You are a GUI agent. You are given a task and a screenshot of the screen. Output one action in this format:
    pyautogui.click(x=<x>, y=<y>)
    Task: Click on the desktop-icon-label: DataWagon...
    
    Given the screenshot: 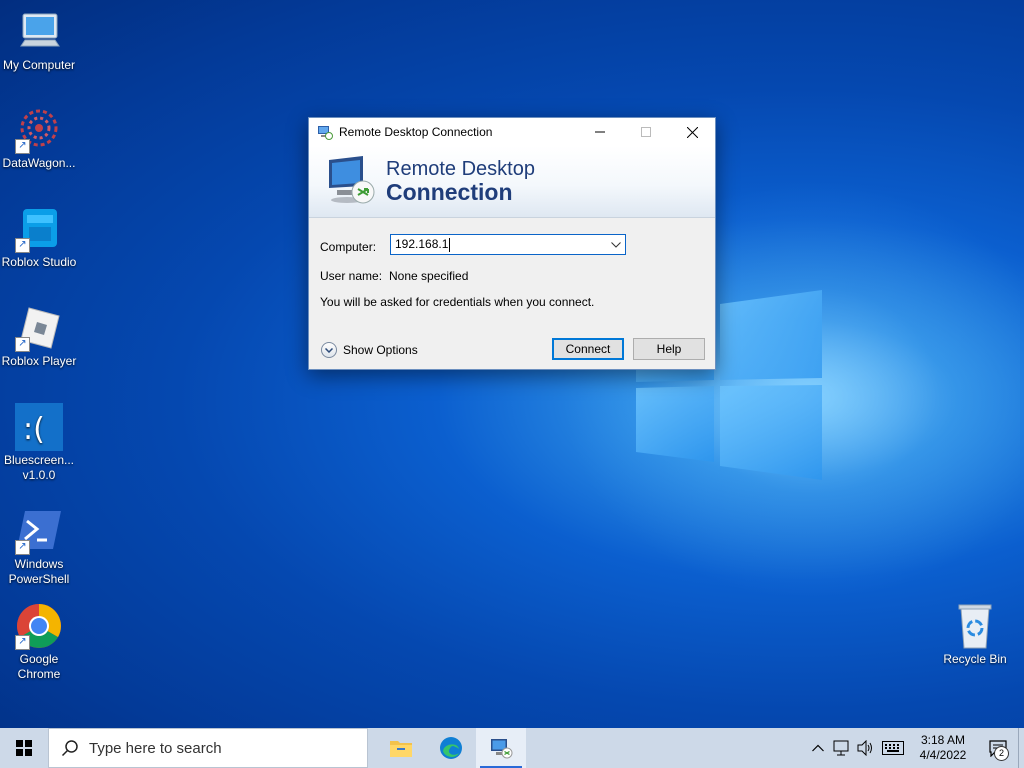 What is the action you would take?
    pyautogui.click(x=39, y=163)
    